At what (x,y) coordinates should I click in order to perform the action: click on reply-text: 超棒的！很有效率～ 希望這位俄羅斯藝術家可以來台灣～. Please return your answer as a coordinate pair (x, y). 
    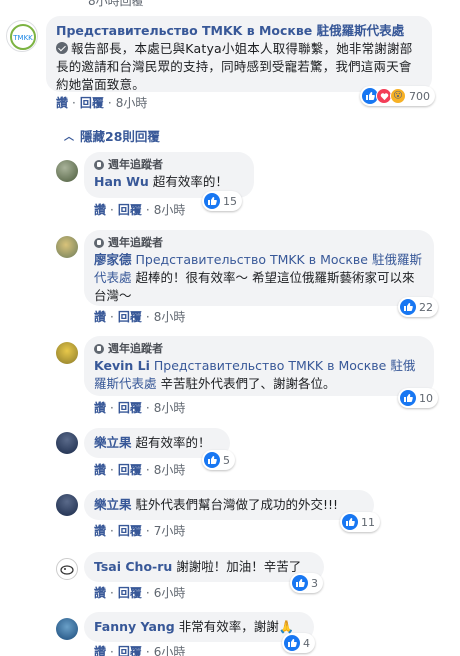
    Looking at the image, I should click on (254, 286).